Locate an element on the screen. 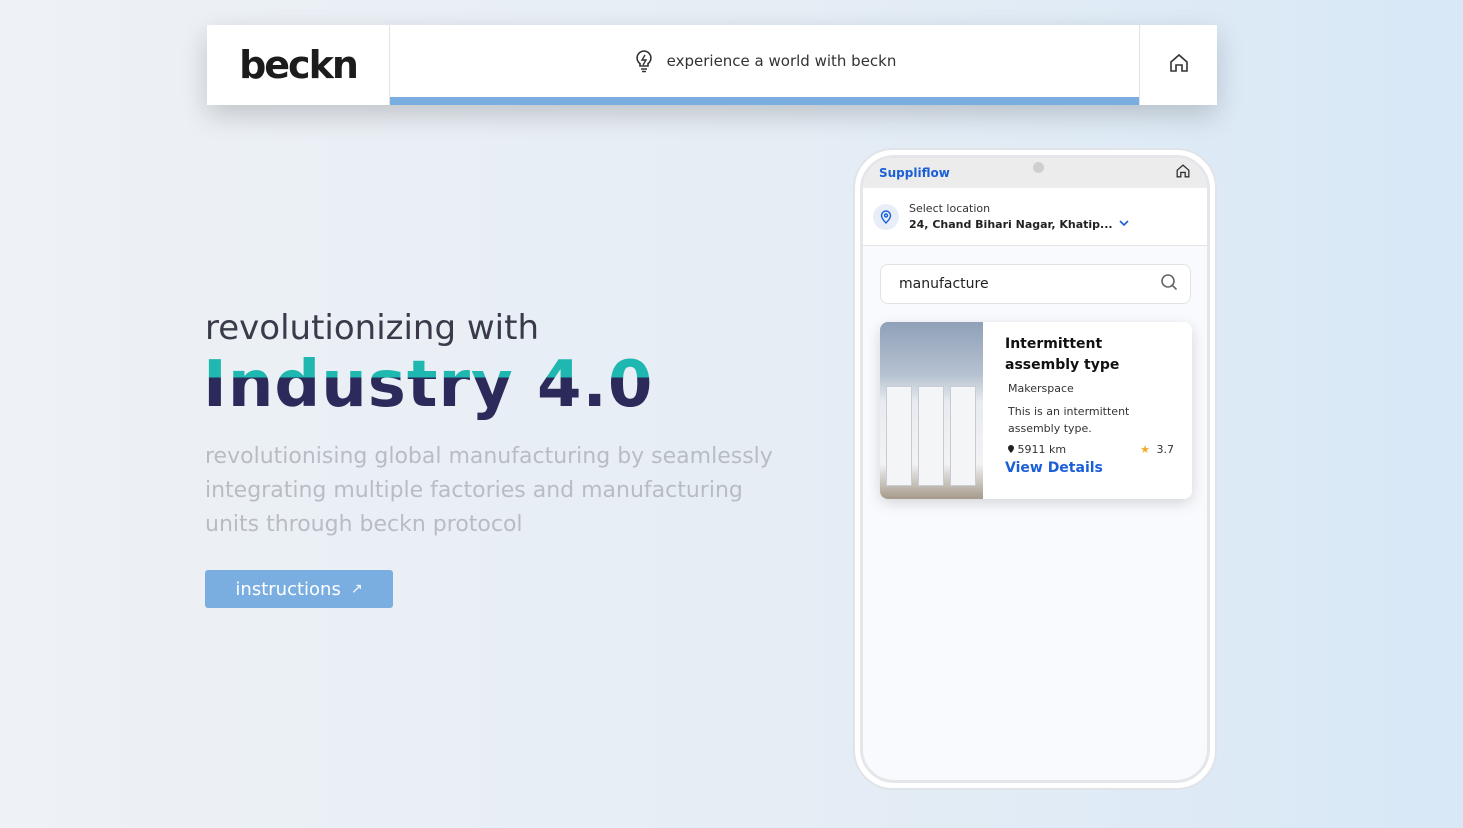  product-provider: Makerspace is located at coordinates (1041, 388).